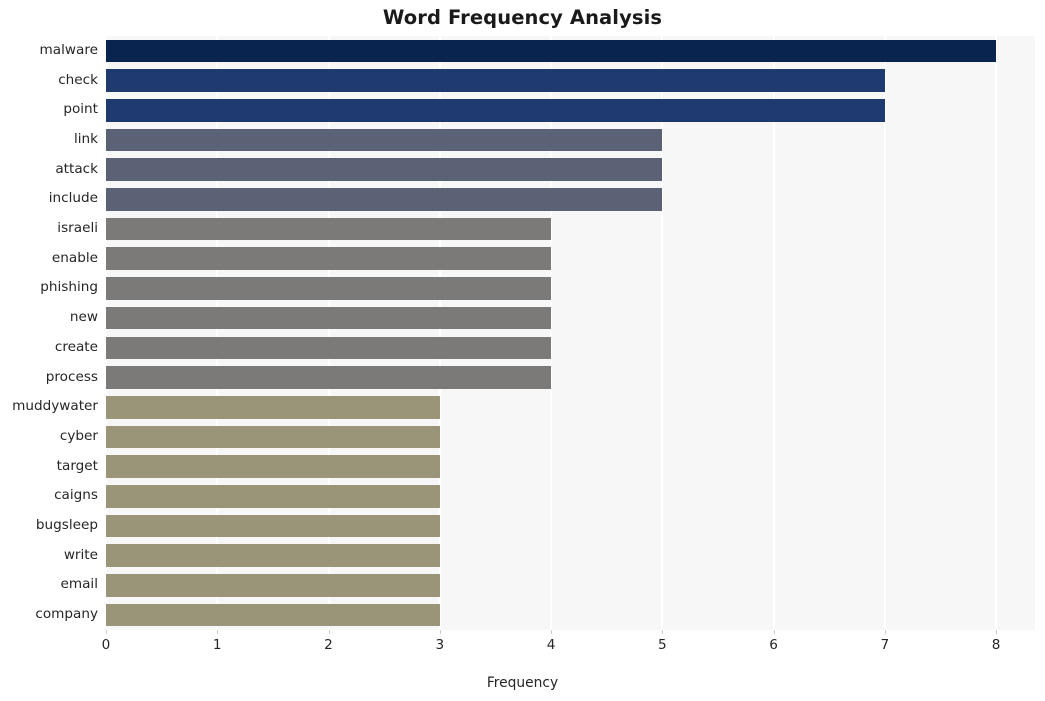 The image size is (1045, 701). What do you see at coordinates (522, 17) in the screenshot?
I see `chart-title: Word Frequency Analysis` at bounding box center [522, 17].